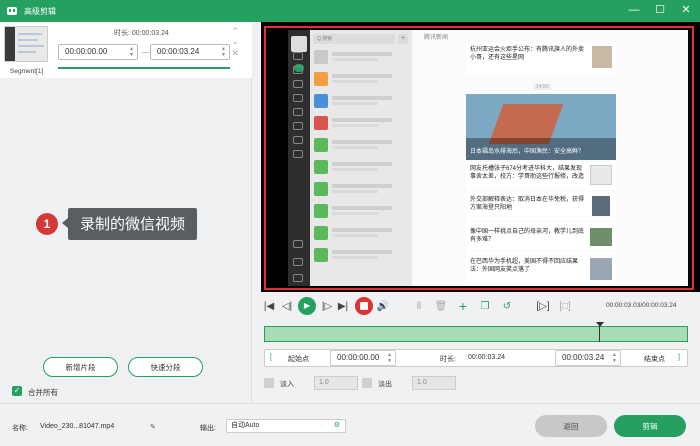 This screenshot has width=700, height=446. What do you see at coordinates (634, 10) in the screenshot?
I see `minimize-icon: —` at bounding box center [634, 10].